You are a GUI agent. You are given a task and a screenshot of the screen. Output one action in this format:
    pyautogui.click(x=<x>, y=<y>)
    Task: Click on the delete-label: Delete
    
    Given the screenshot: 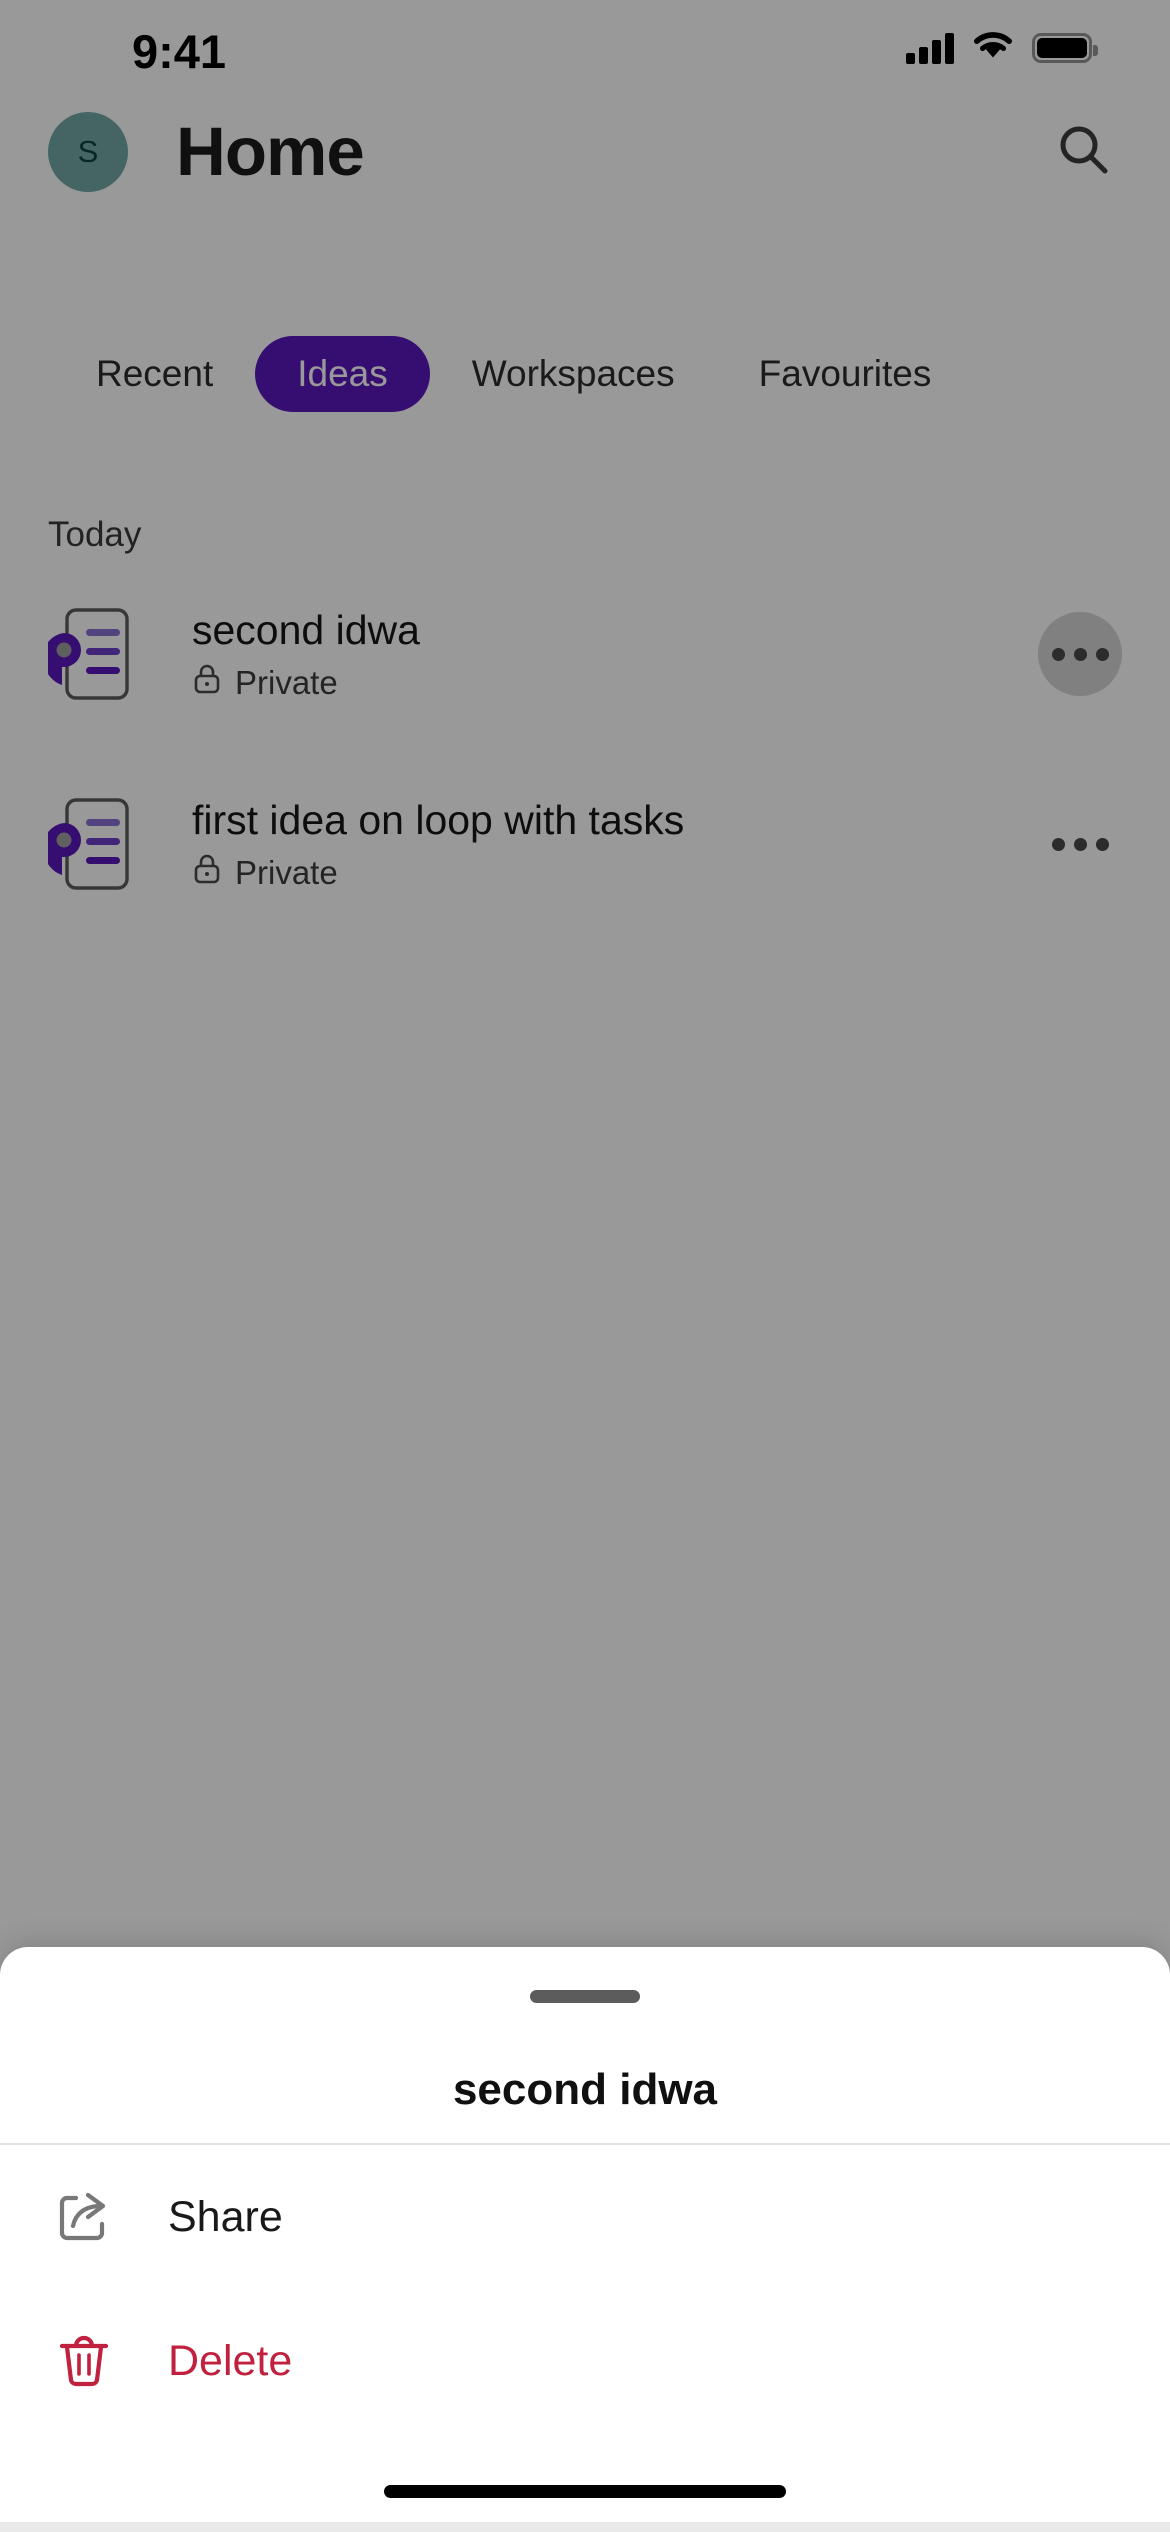 What is the action you would take?
    pyautogui.click(x=230, y=2360)
    